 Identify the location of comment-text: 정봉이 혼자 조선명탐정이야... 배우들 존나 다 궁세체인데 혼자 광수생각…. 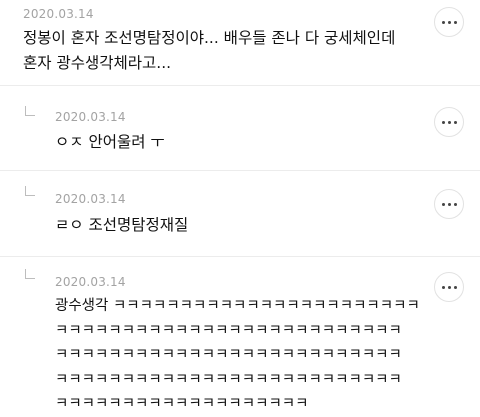
(209, 50).